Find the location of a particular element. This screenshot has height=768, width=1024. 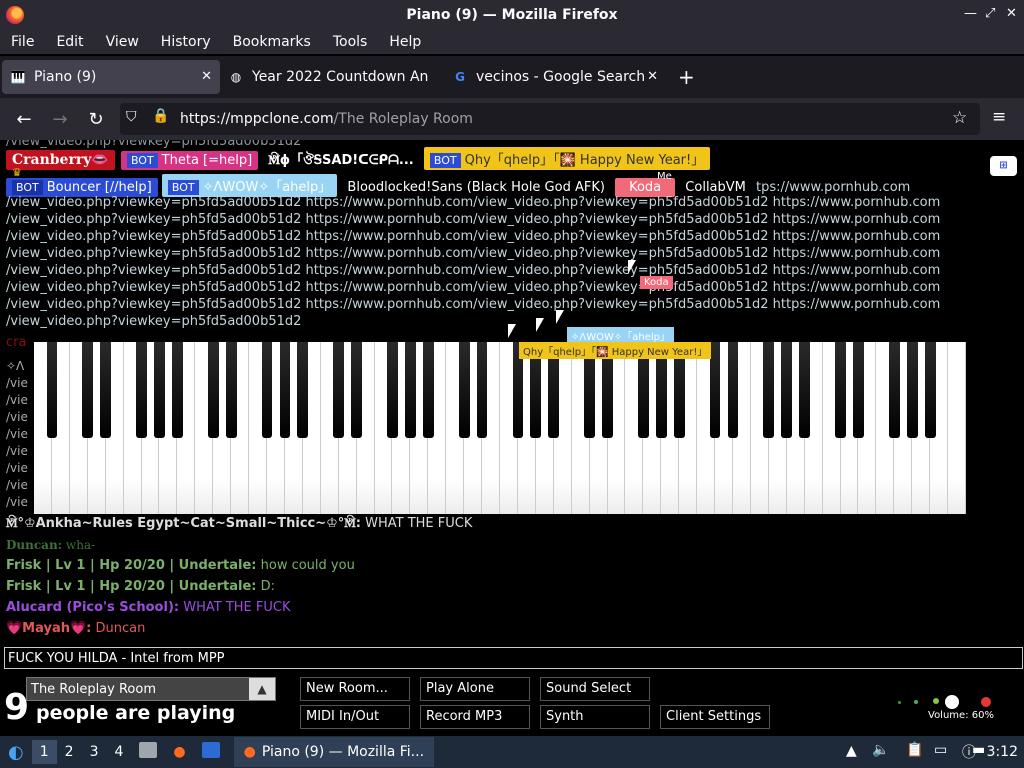

forward-icon: → is located at coordinates (60, 119).